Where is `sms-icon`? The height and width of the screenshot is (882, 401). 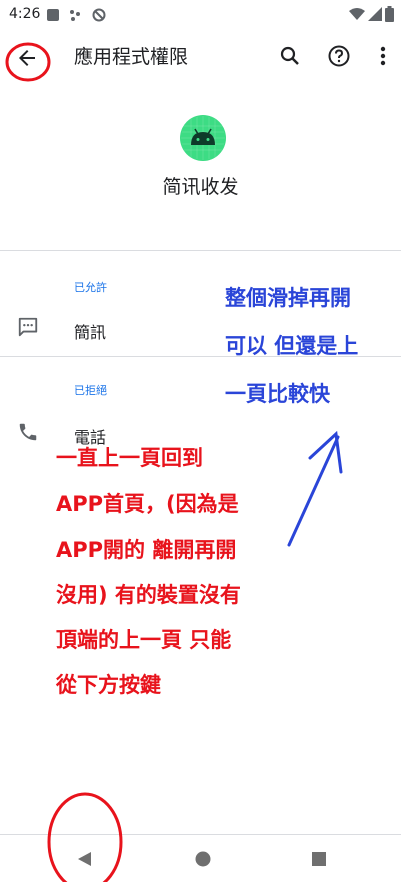
sms-icon is located at coordinates (28, 327).